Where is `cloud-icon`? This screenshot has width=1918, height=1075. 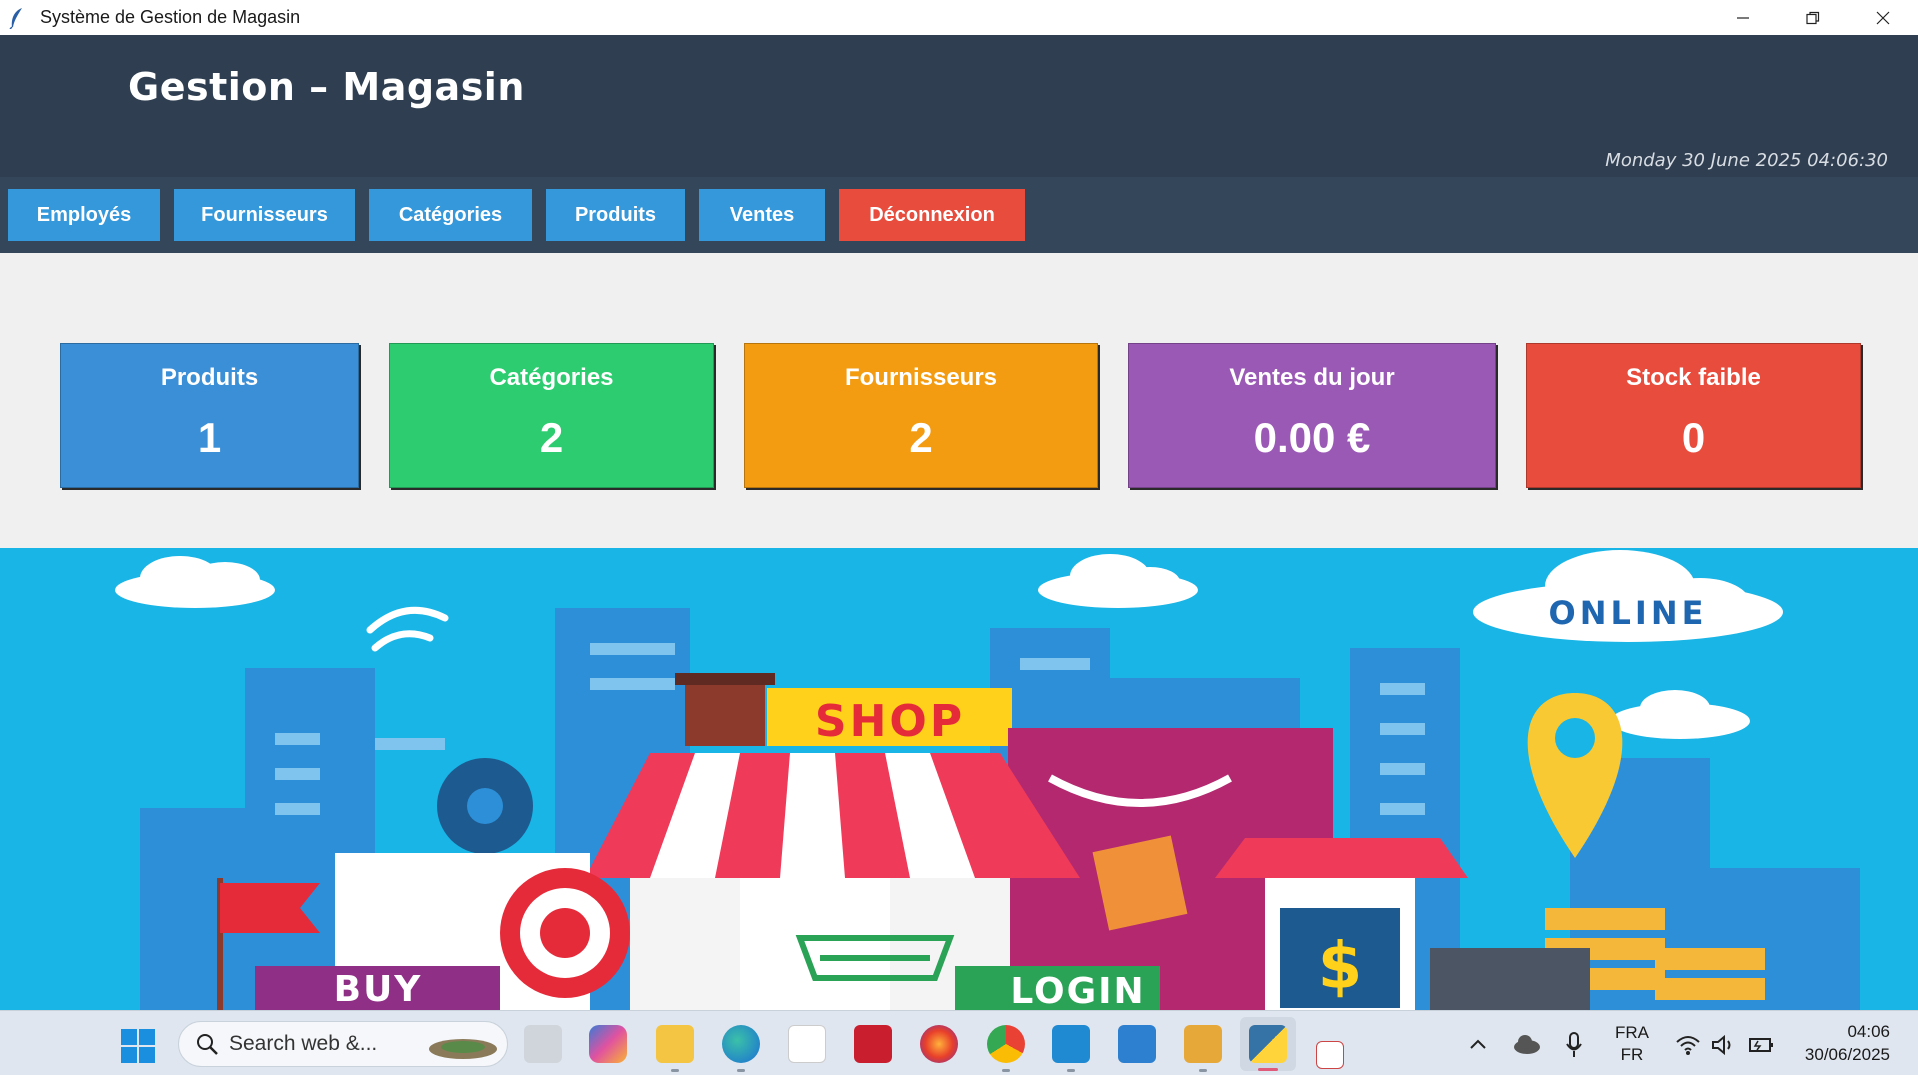
cloud-icon is located at coordinates (1527, 1044).